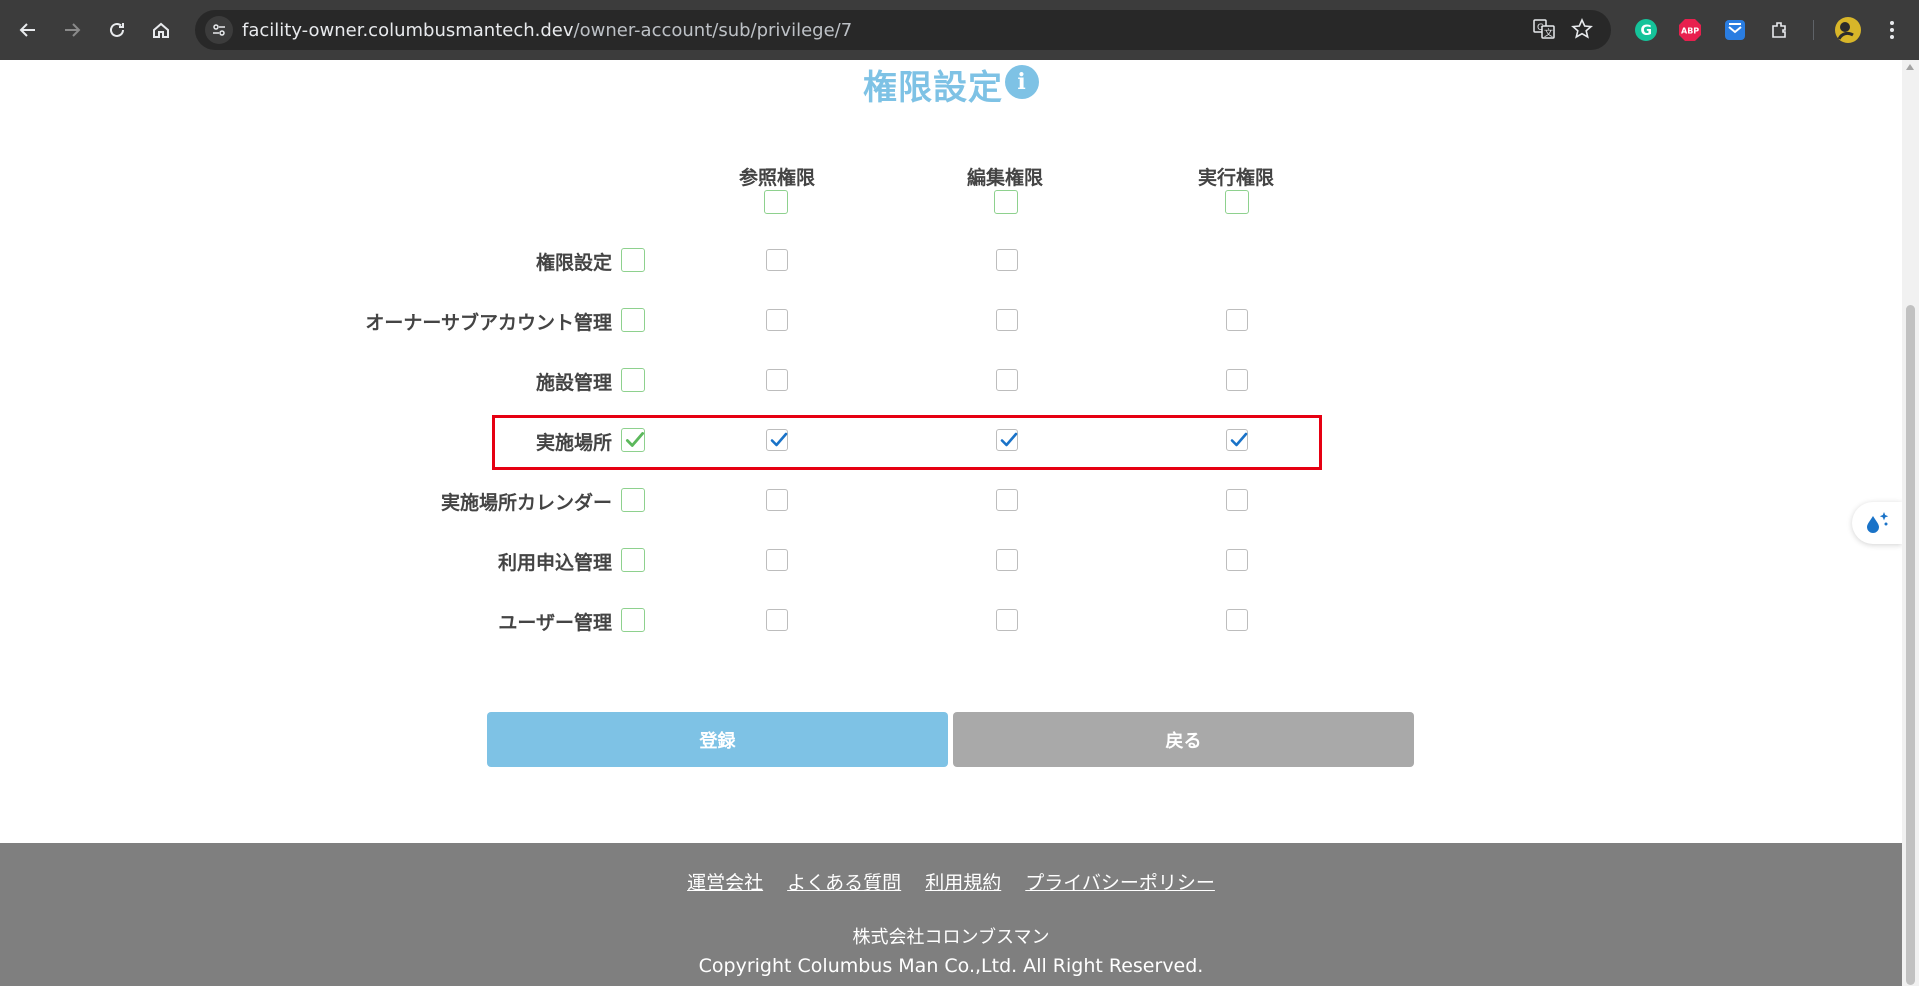 This screenshot has width=1919, height=986. Describe the element at coordinates (1780, 30) in the screenshot. I see `extensions-icon` at that location.